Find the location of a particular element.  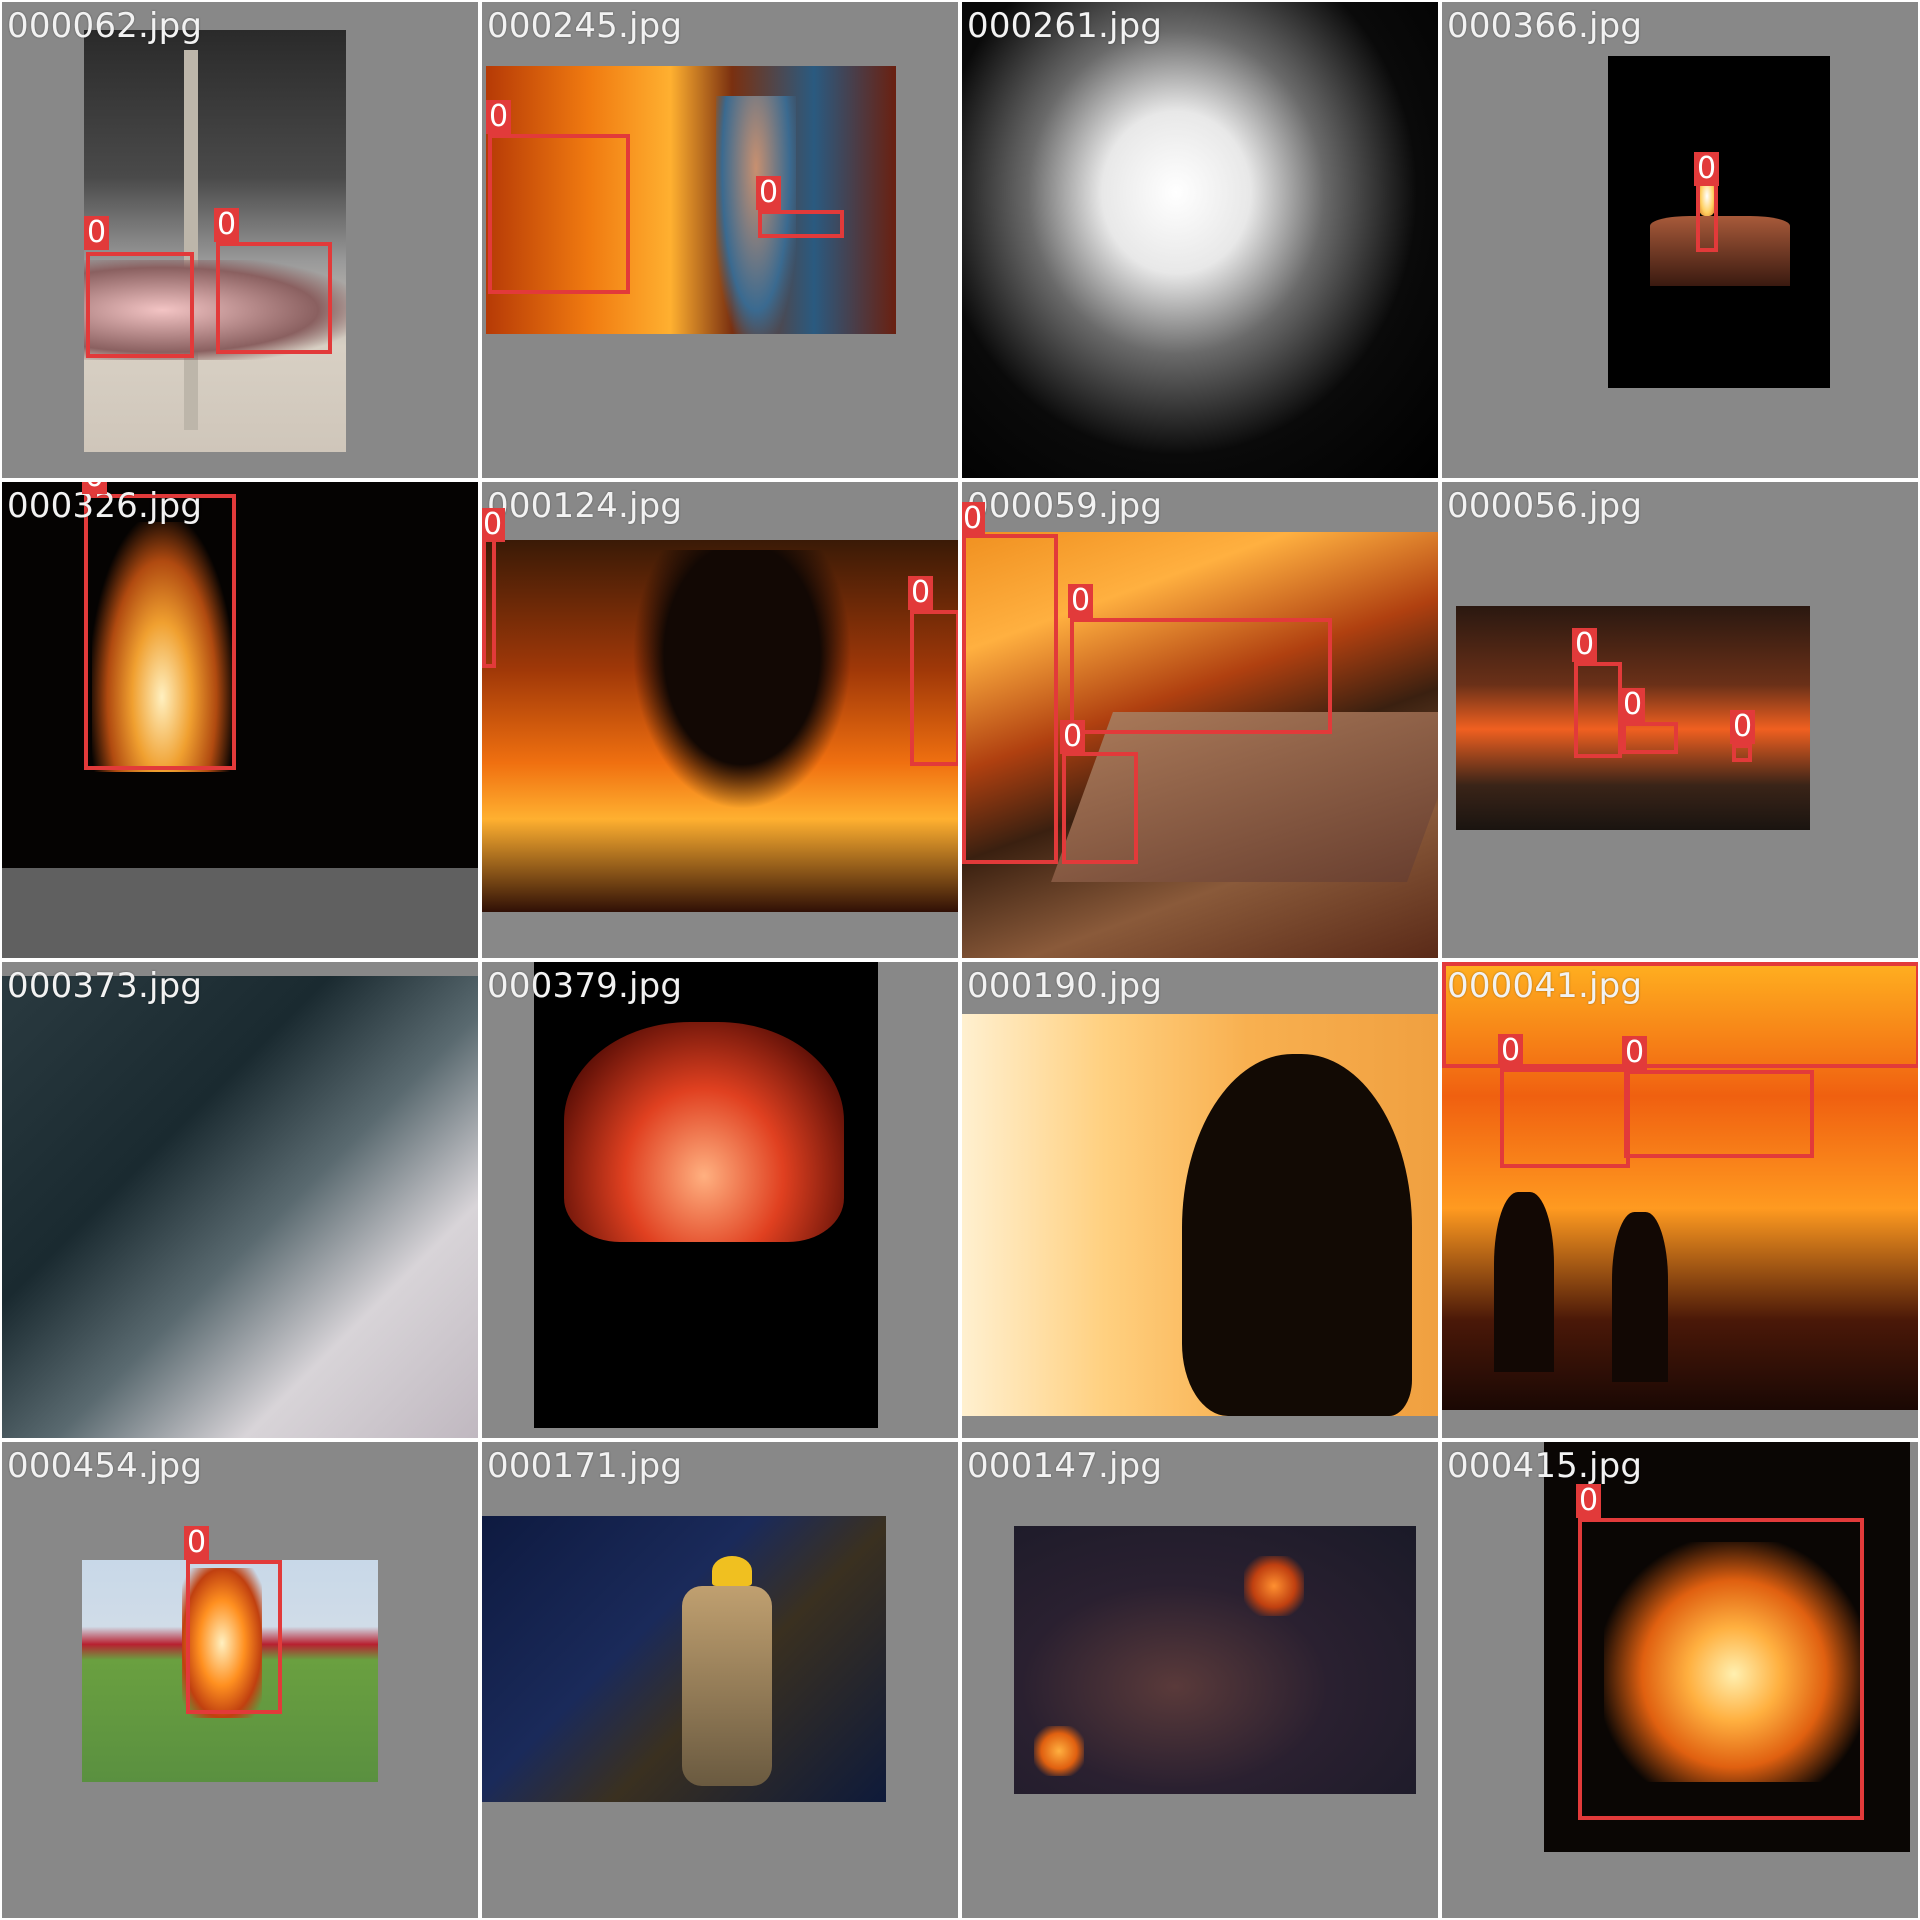

tile: 0 000415.jpg is located at coordinates (1680, 1680).